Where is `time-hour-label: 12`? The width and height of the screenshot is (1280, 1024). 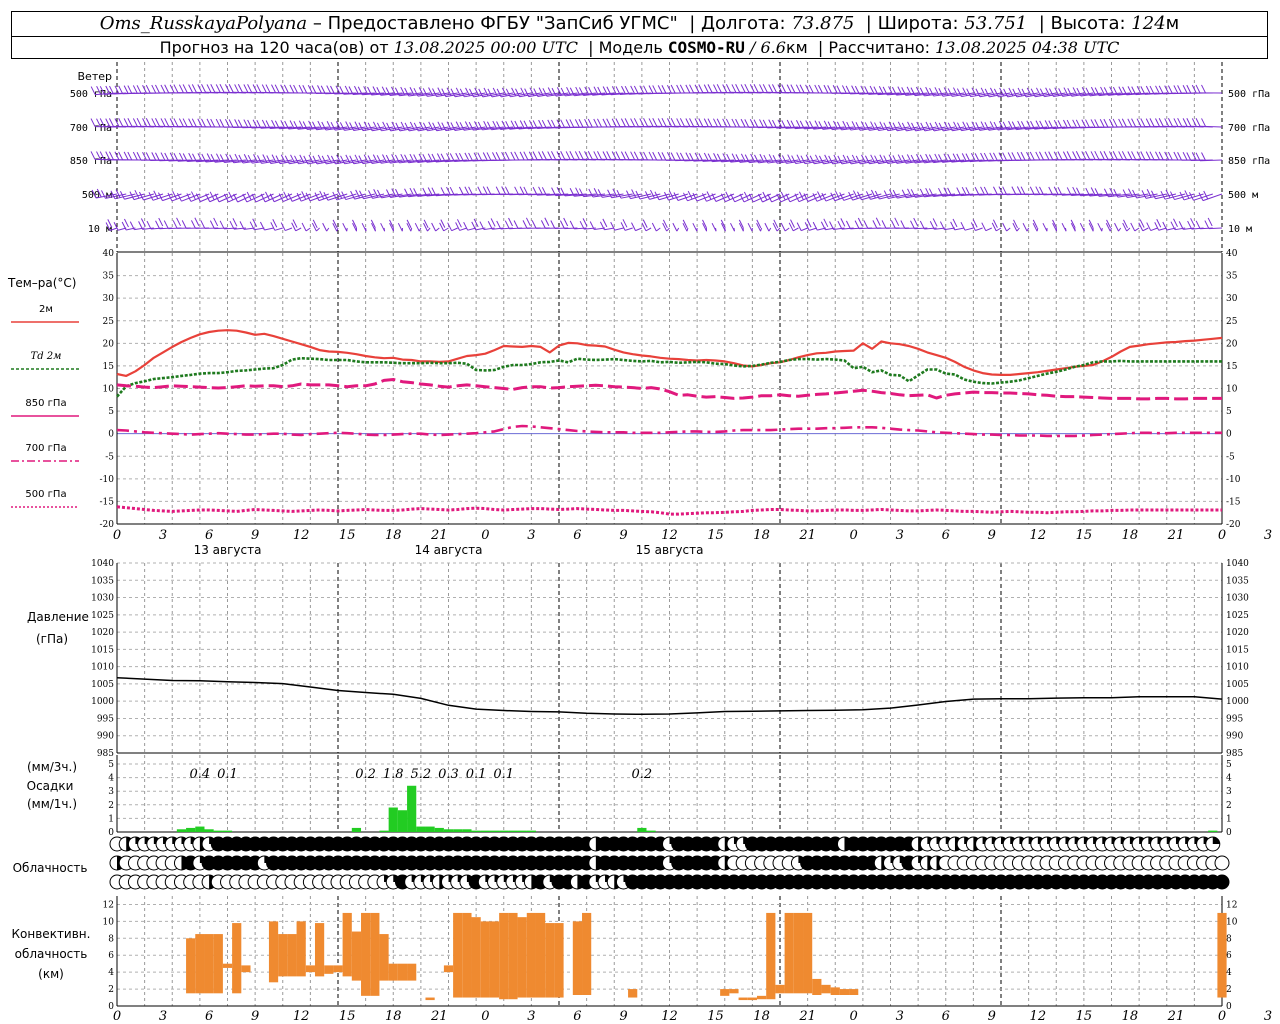
time-hour-label: 12 is located at coordinates (301, 535).